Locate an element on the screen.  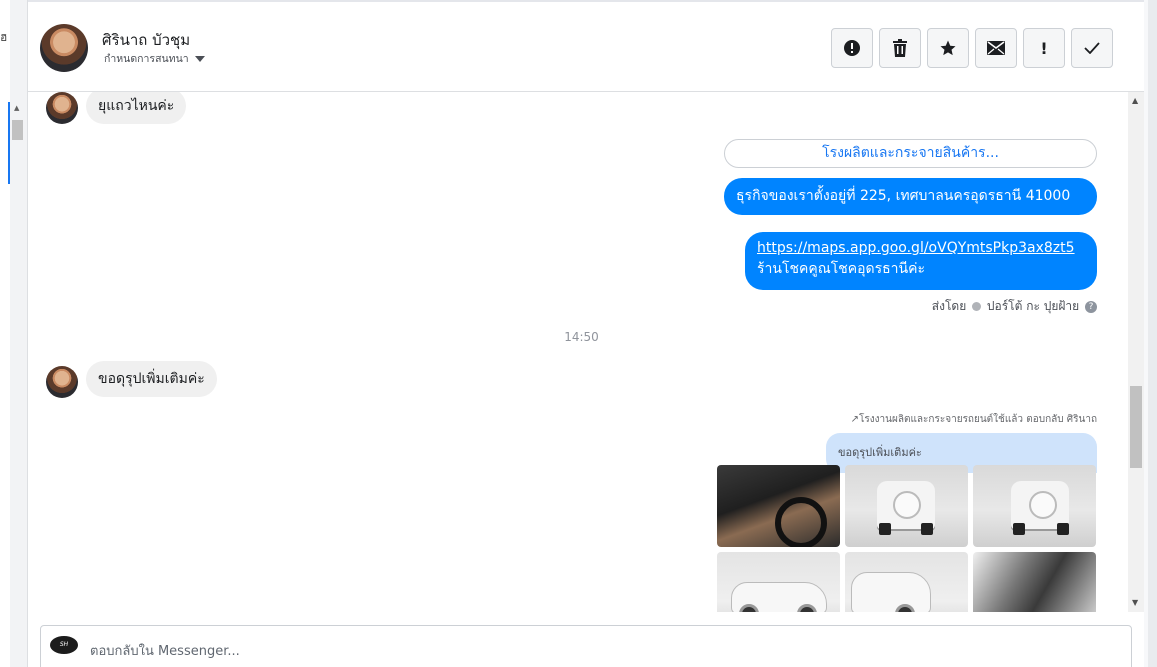
sent-by-prefix: ส่งโดย is located at coordinates (949, 306).